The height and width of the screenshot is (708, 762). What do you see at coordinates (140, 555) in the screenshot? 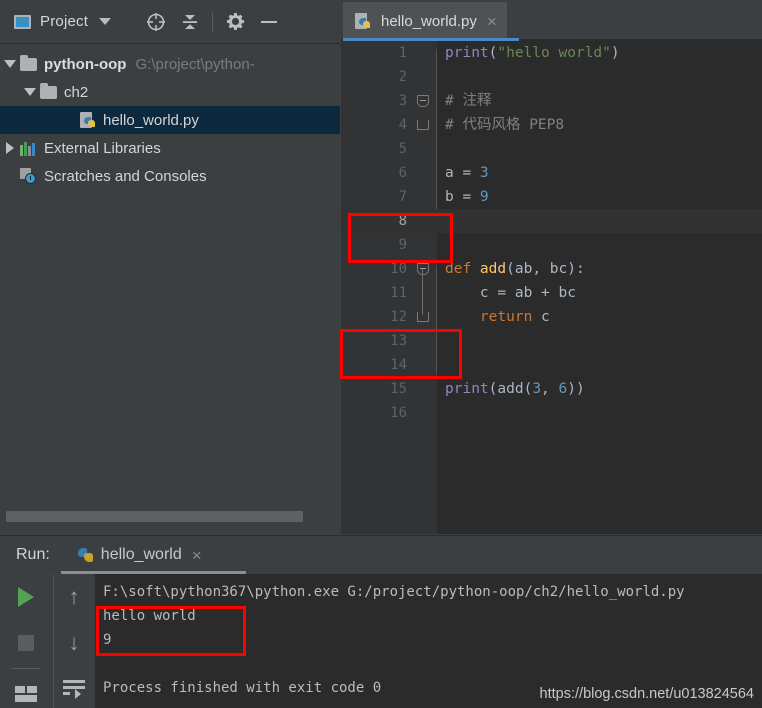
I see `run-tab: hello_world ×` at bounding box center [140, 555].